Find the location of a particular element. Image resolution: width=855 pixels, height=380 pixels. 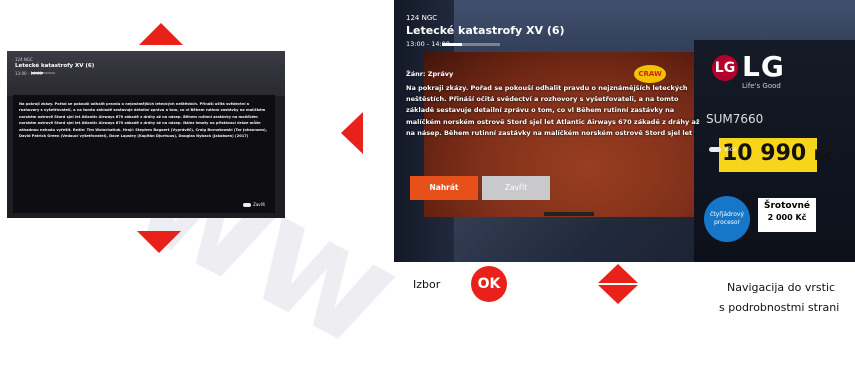

nav-line-2: s podrobnostmi strani is located at coordinates (779, 307).